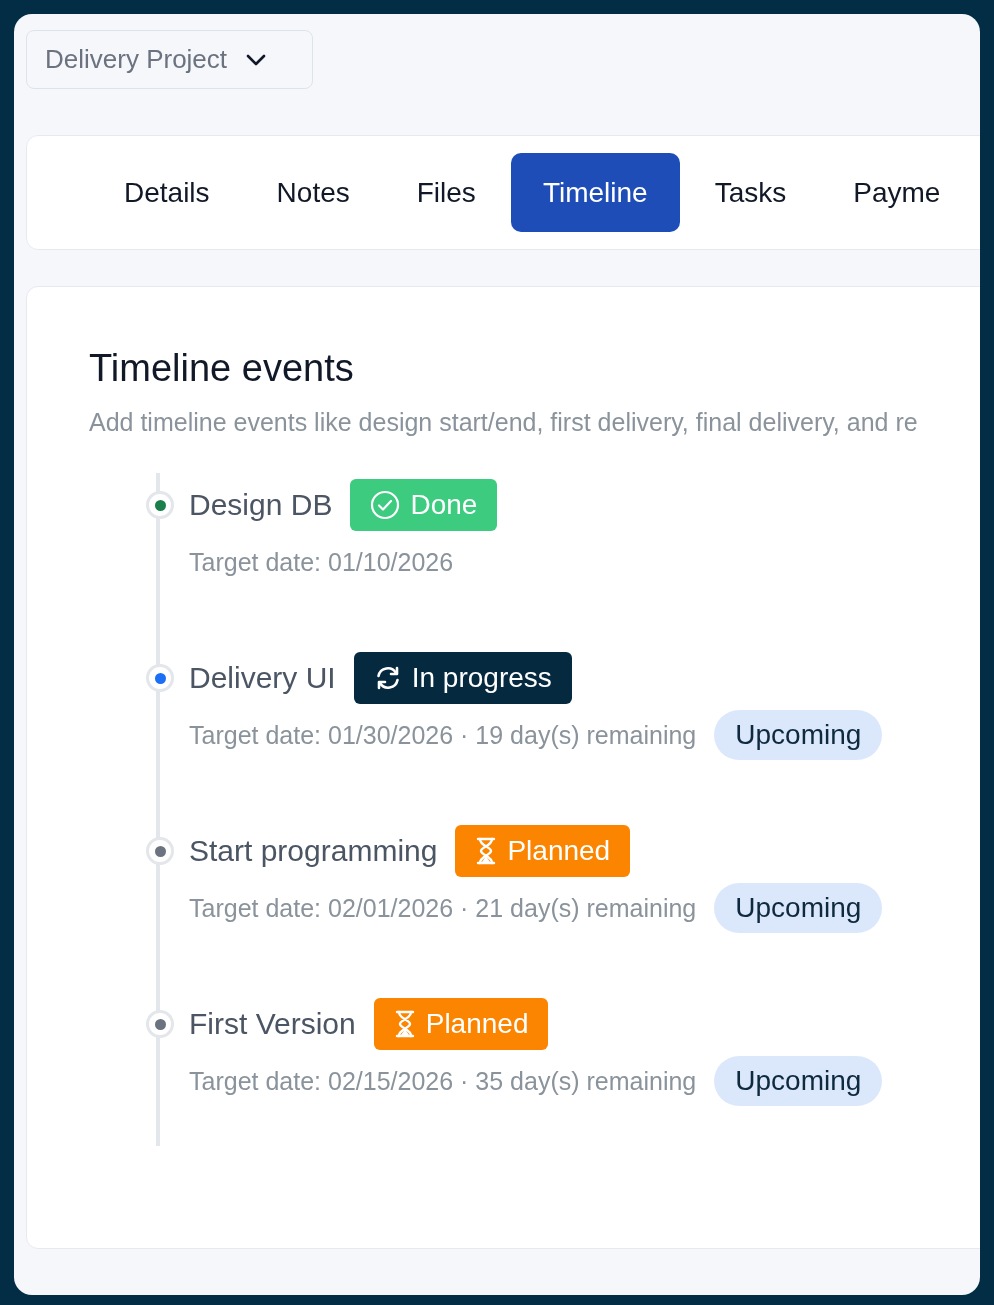 Image resolution: width=994 pixels, height=1305 pixels. What do you see at coordinates (443, 908) in the screenshot?
I see `target-date: Target date: 02/01/2026 · 21 day(s) remaining` at bounding box center [443, 908].